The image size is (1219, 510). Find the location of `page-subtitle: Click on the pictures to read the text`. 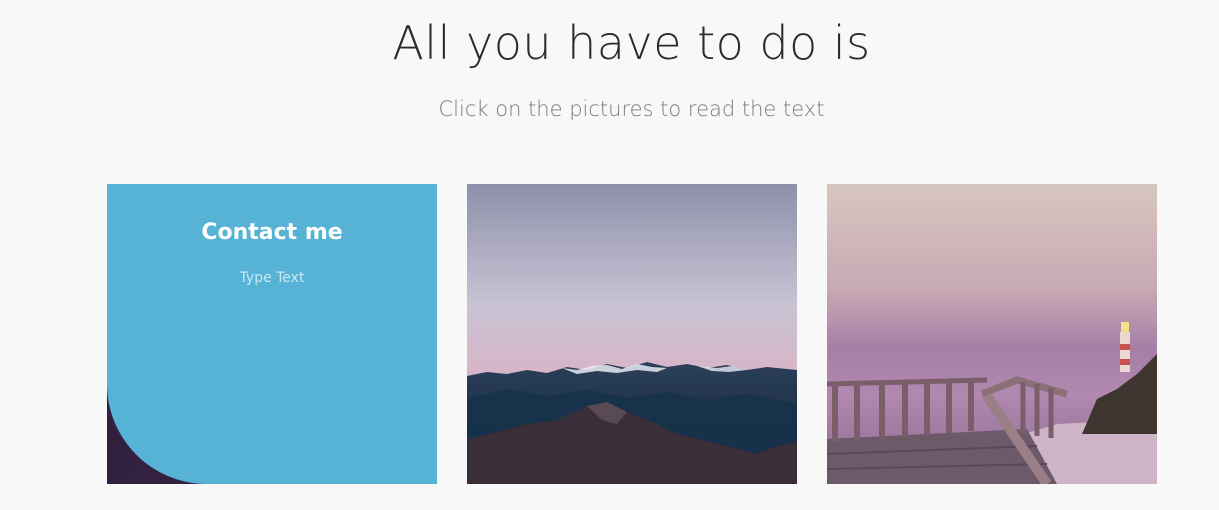

page-subtitle: Click on the pictures to read the text is located at coordinates (631, 109).